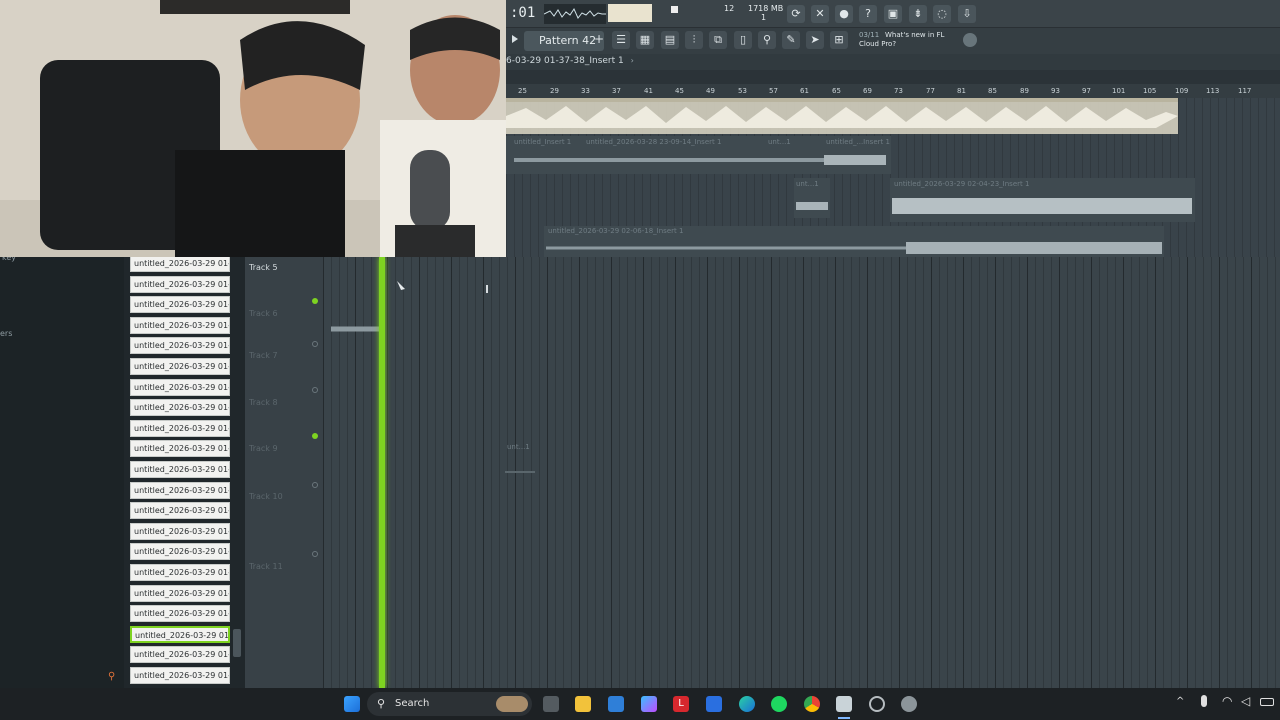  Describe the element at coordinates (1180, 701) in the screenshot. I see `chevron-up-icon: ^` at that location.